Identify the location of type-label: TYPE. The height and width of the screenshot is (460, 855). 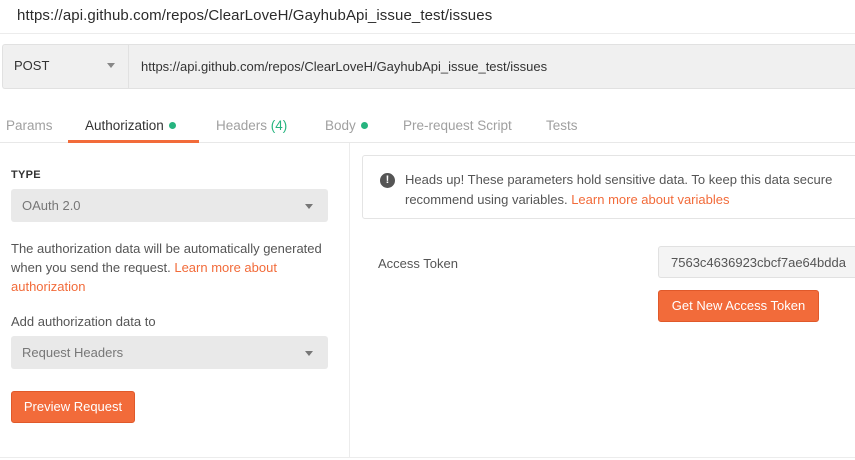
(26, 175).